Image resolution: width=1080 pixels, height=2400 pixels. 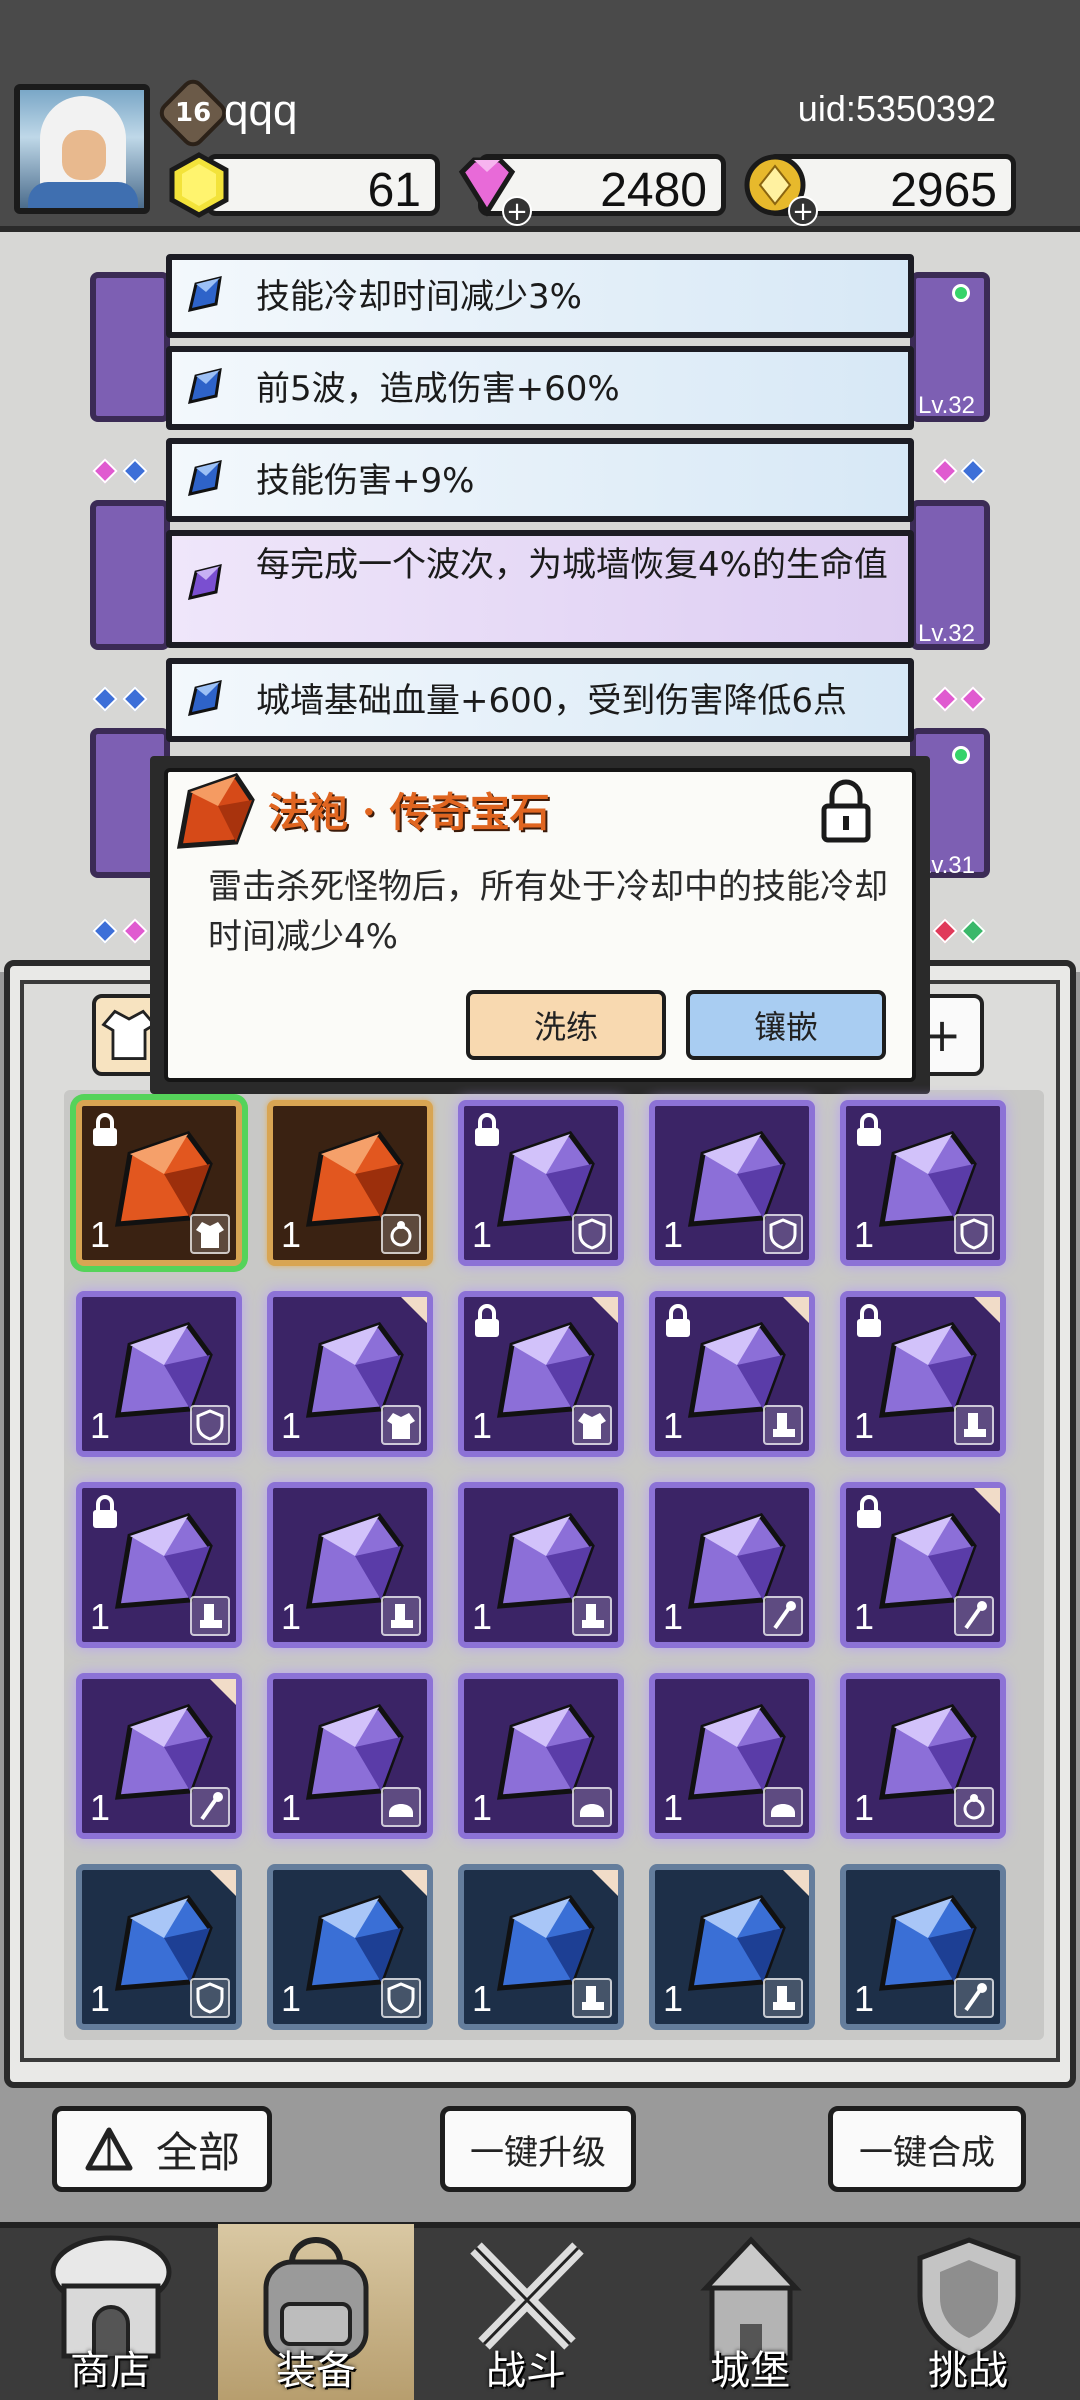 I want to click on skill-entry: 技能冷却时间减少3%, so click(x=540, y=296).